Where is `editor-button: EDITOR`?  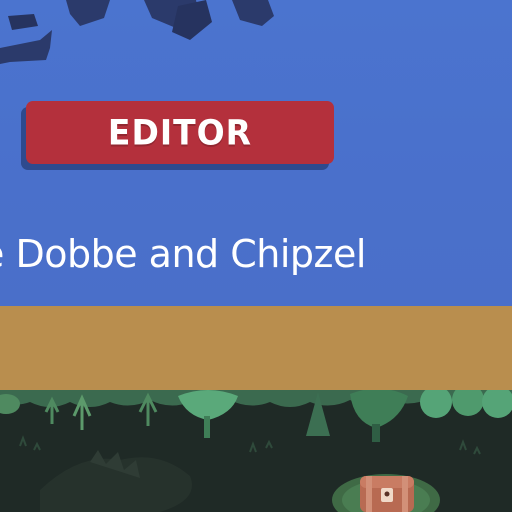 editor-button: EDITOR is located at coordinates (180, 132).